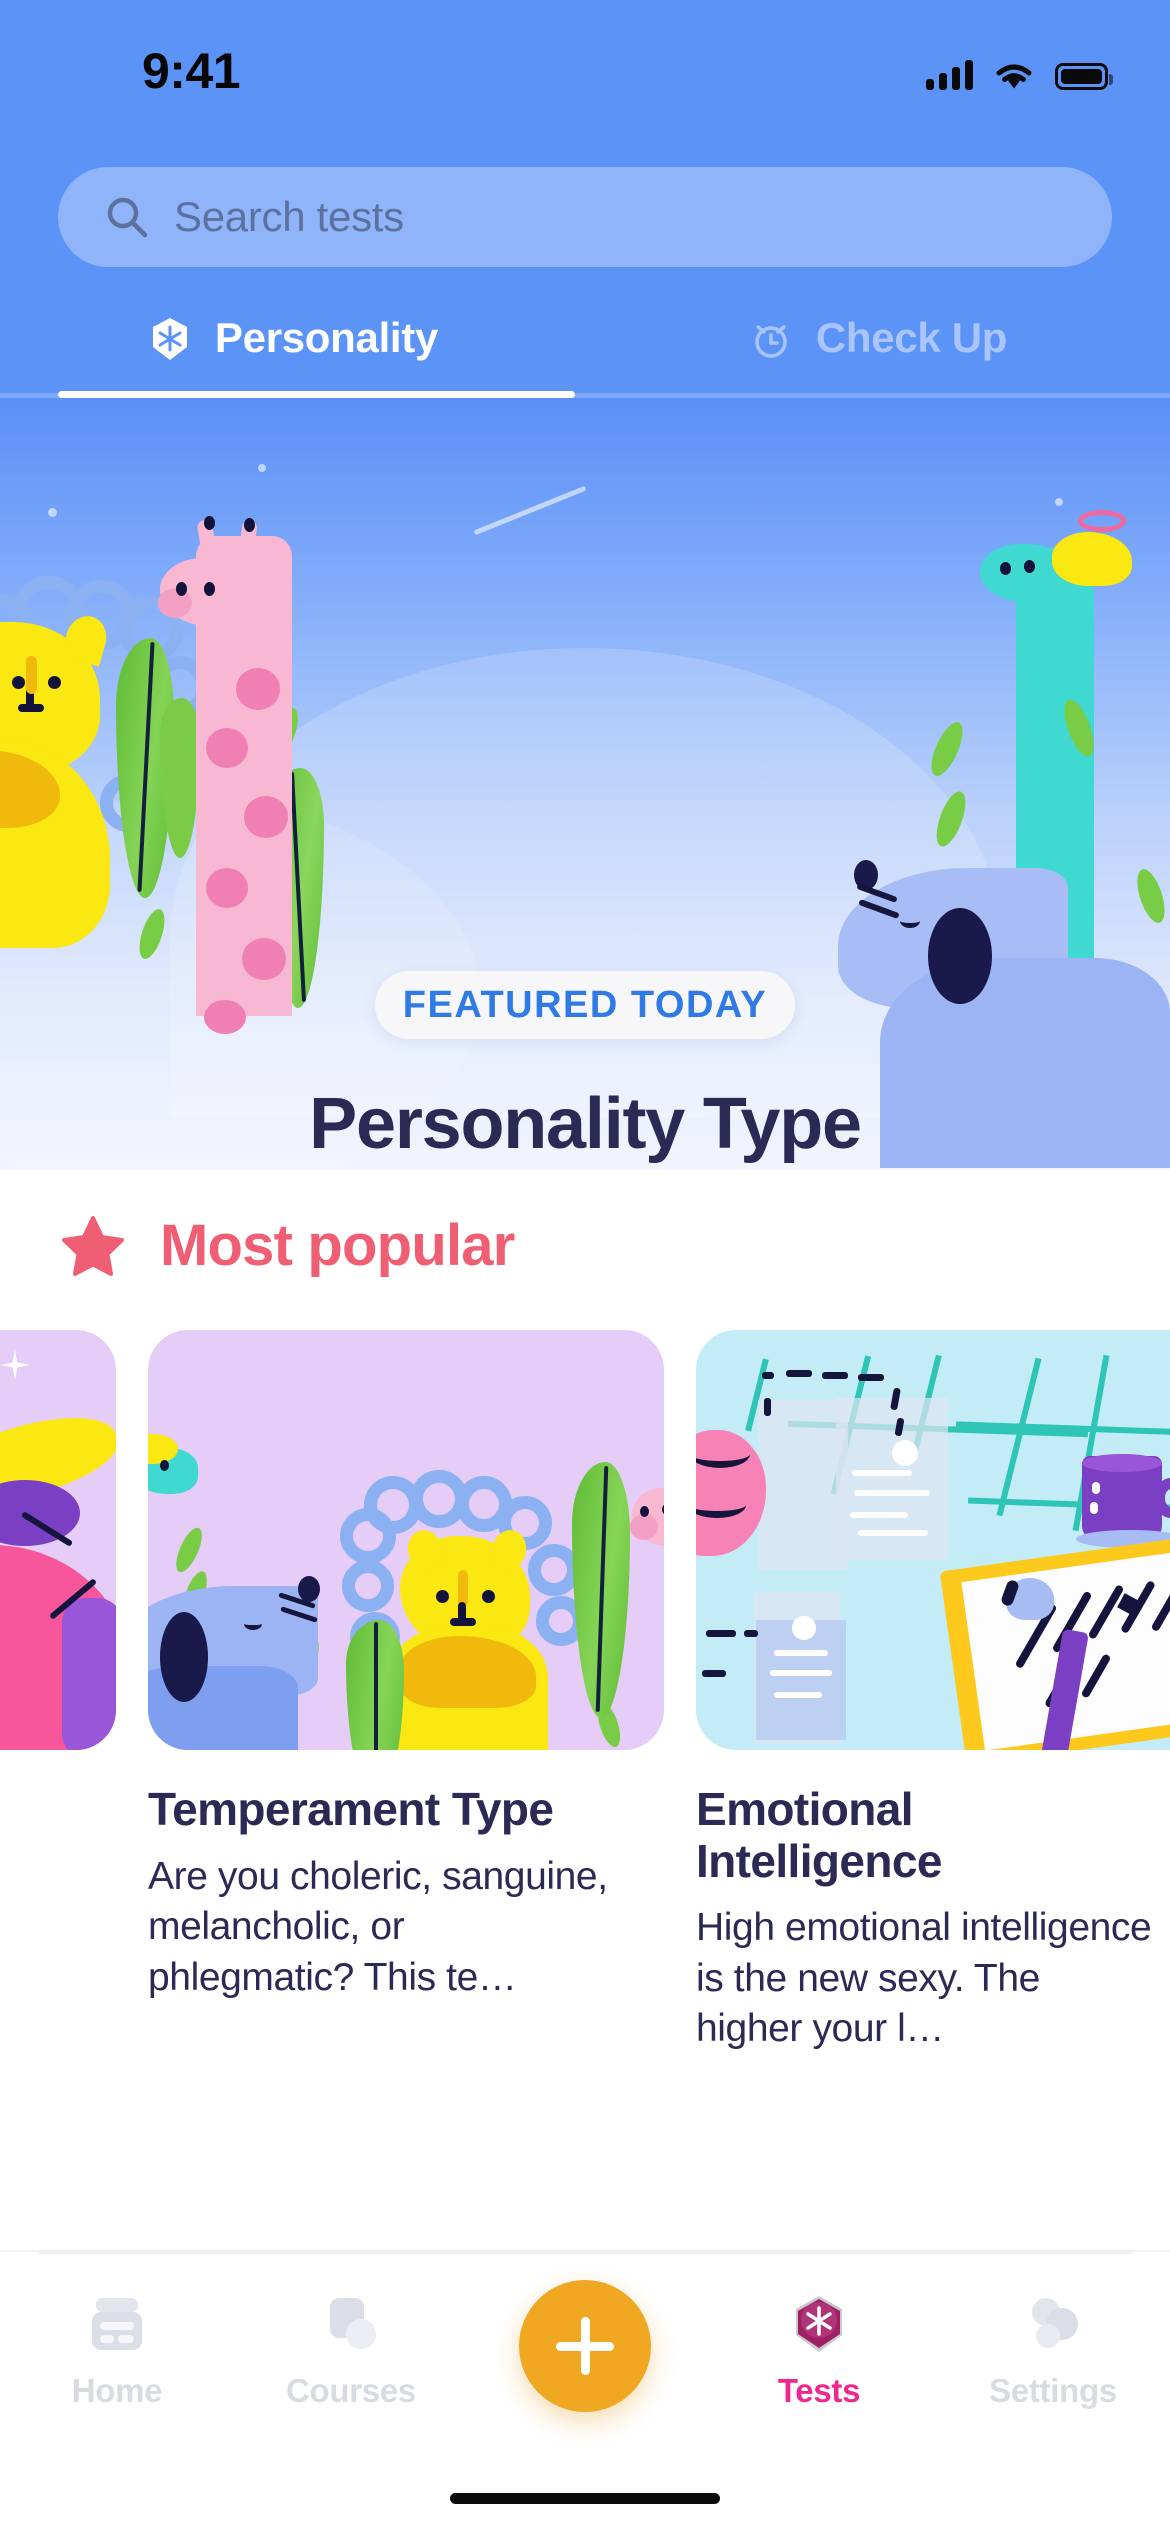 Image resolution: width=1170 pixels, height=2532 pixels. What do you see at coordinates (1055, 2323) in the screenshot?
I see `settings-gear-icon` at bounding box center [1055, 2323].